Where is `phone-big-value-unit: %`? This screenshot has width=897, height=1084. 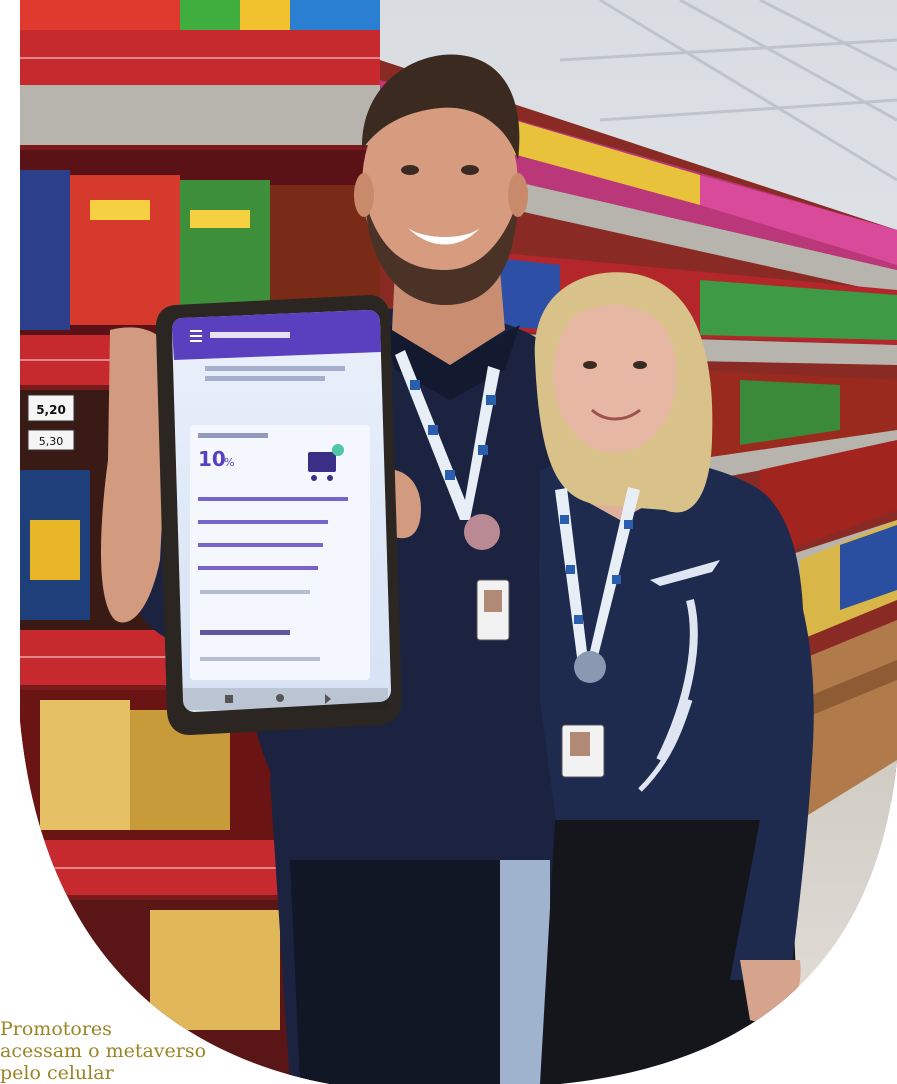
phone-big-value-unit: % is located at coordinates (229, 462).